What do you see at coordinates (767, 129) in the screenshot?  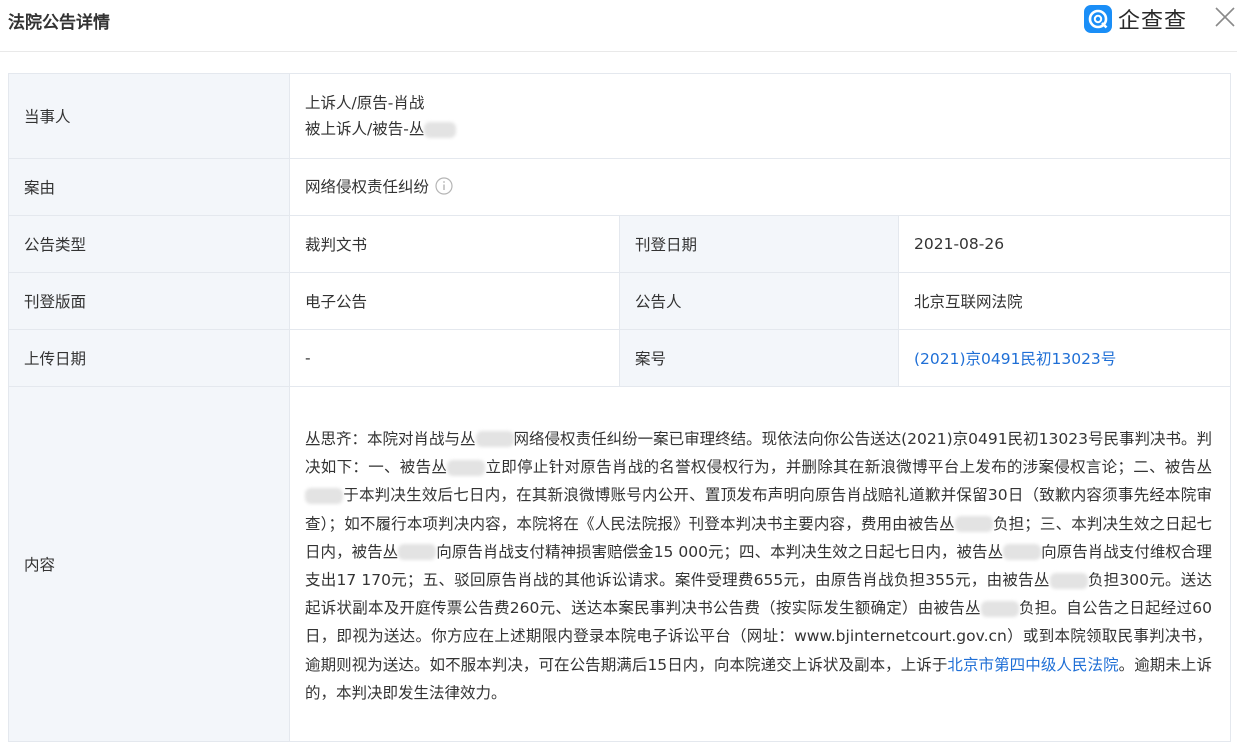 I see `appellee-line: 被上诉人/被告-丛` at bounding box center [767, 129].